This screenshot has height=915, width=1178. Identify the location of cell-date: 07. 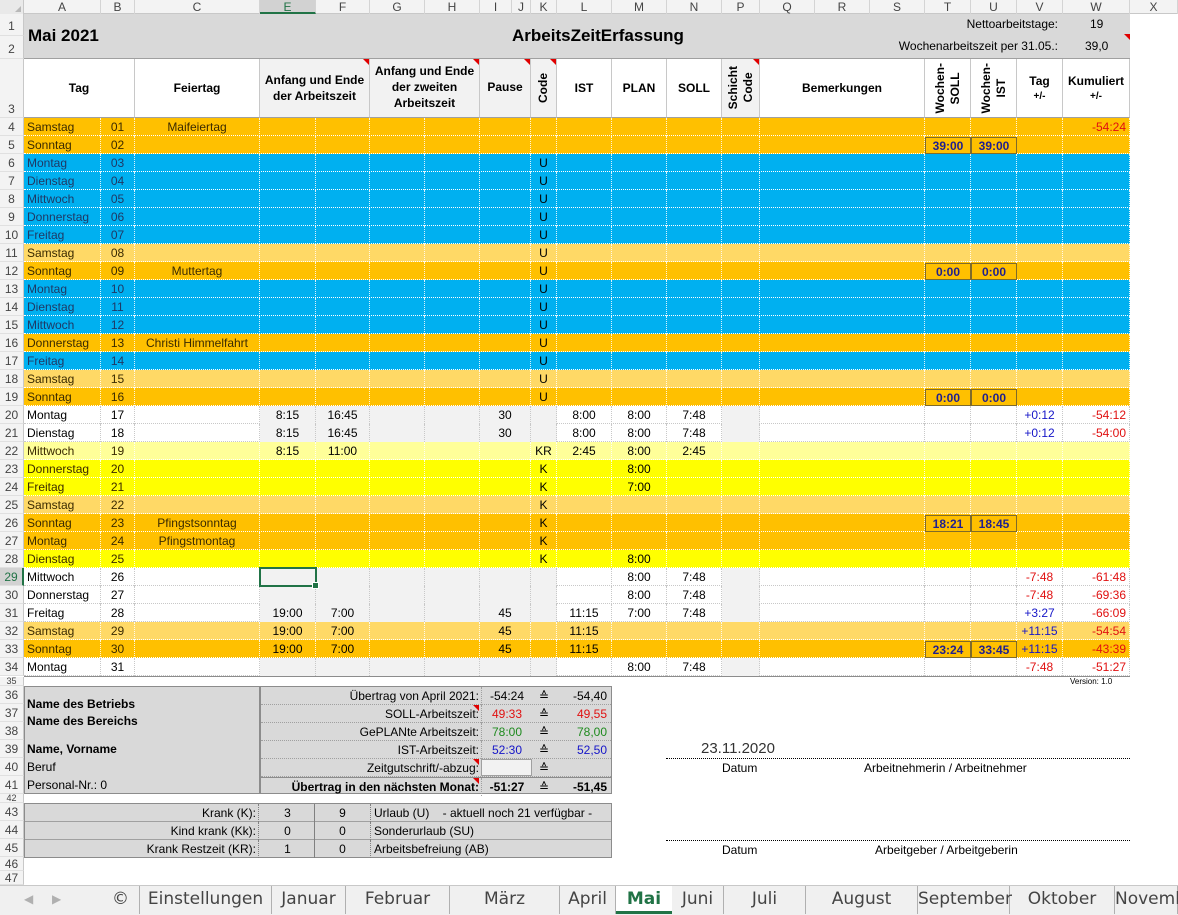
(118, 235).